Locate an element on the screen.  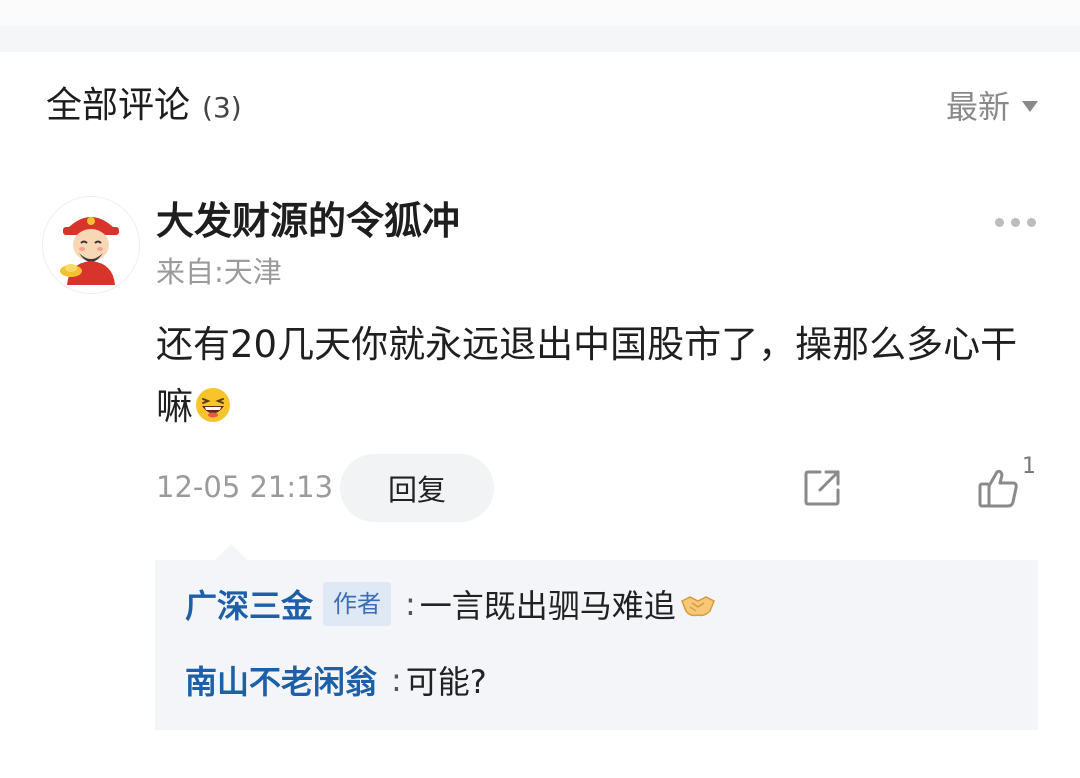
sort-label: 最新 is located at coordinates (977, 107).